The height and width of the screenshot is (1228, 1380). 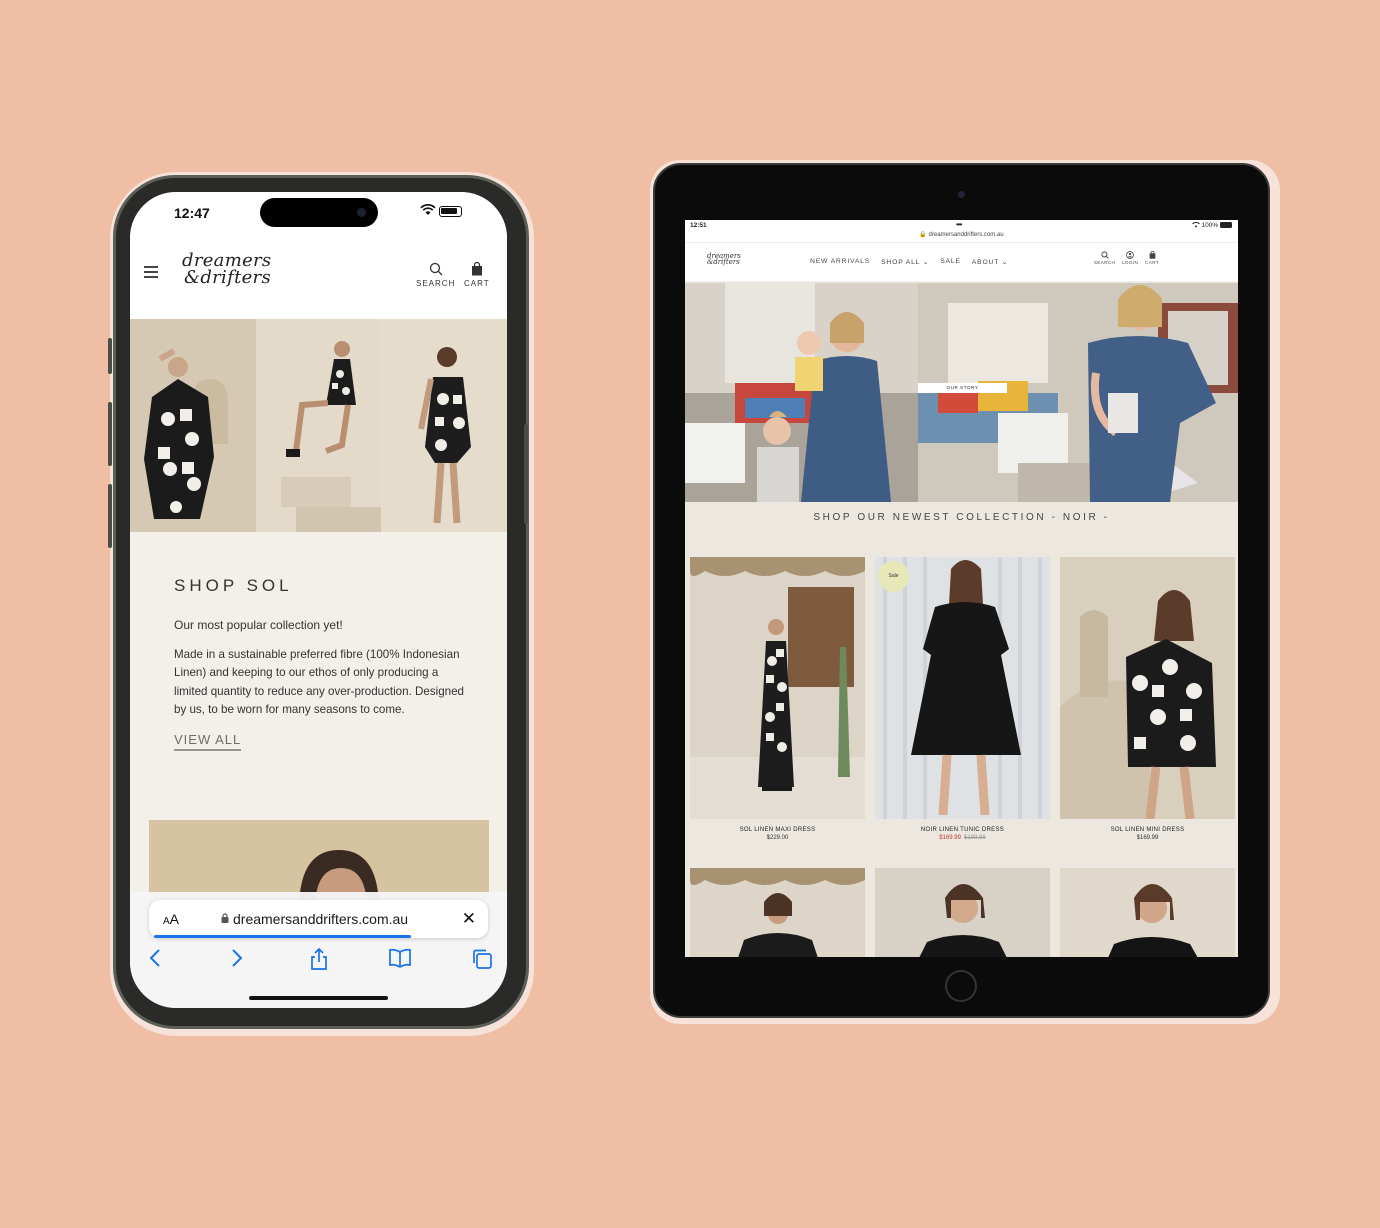 I want to click on collection-title: SHOP OUR NEWEST COLLECTION - NOIR -, so click(x=961, y=517).